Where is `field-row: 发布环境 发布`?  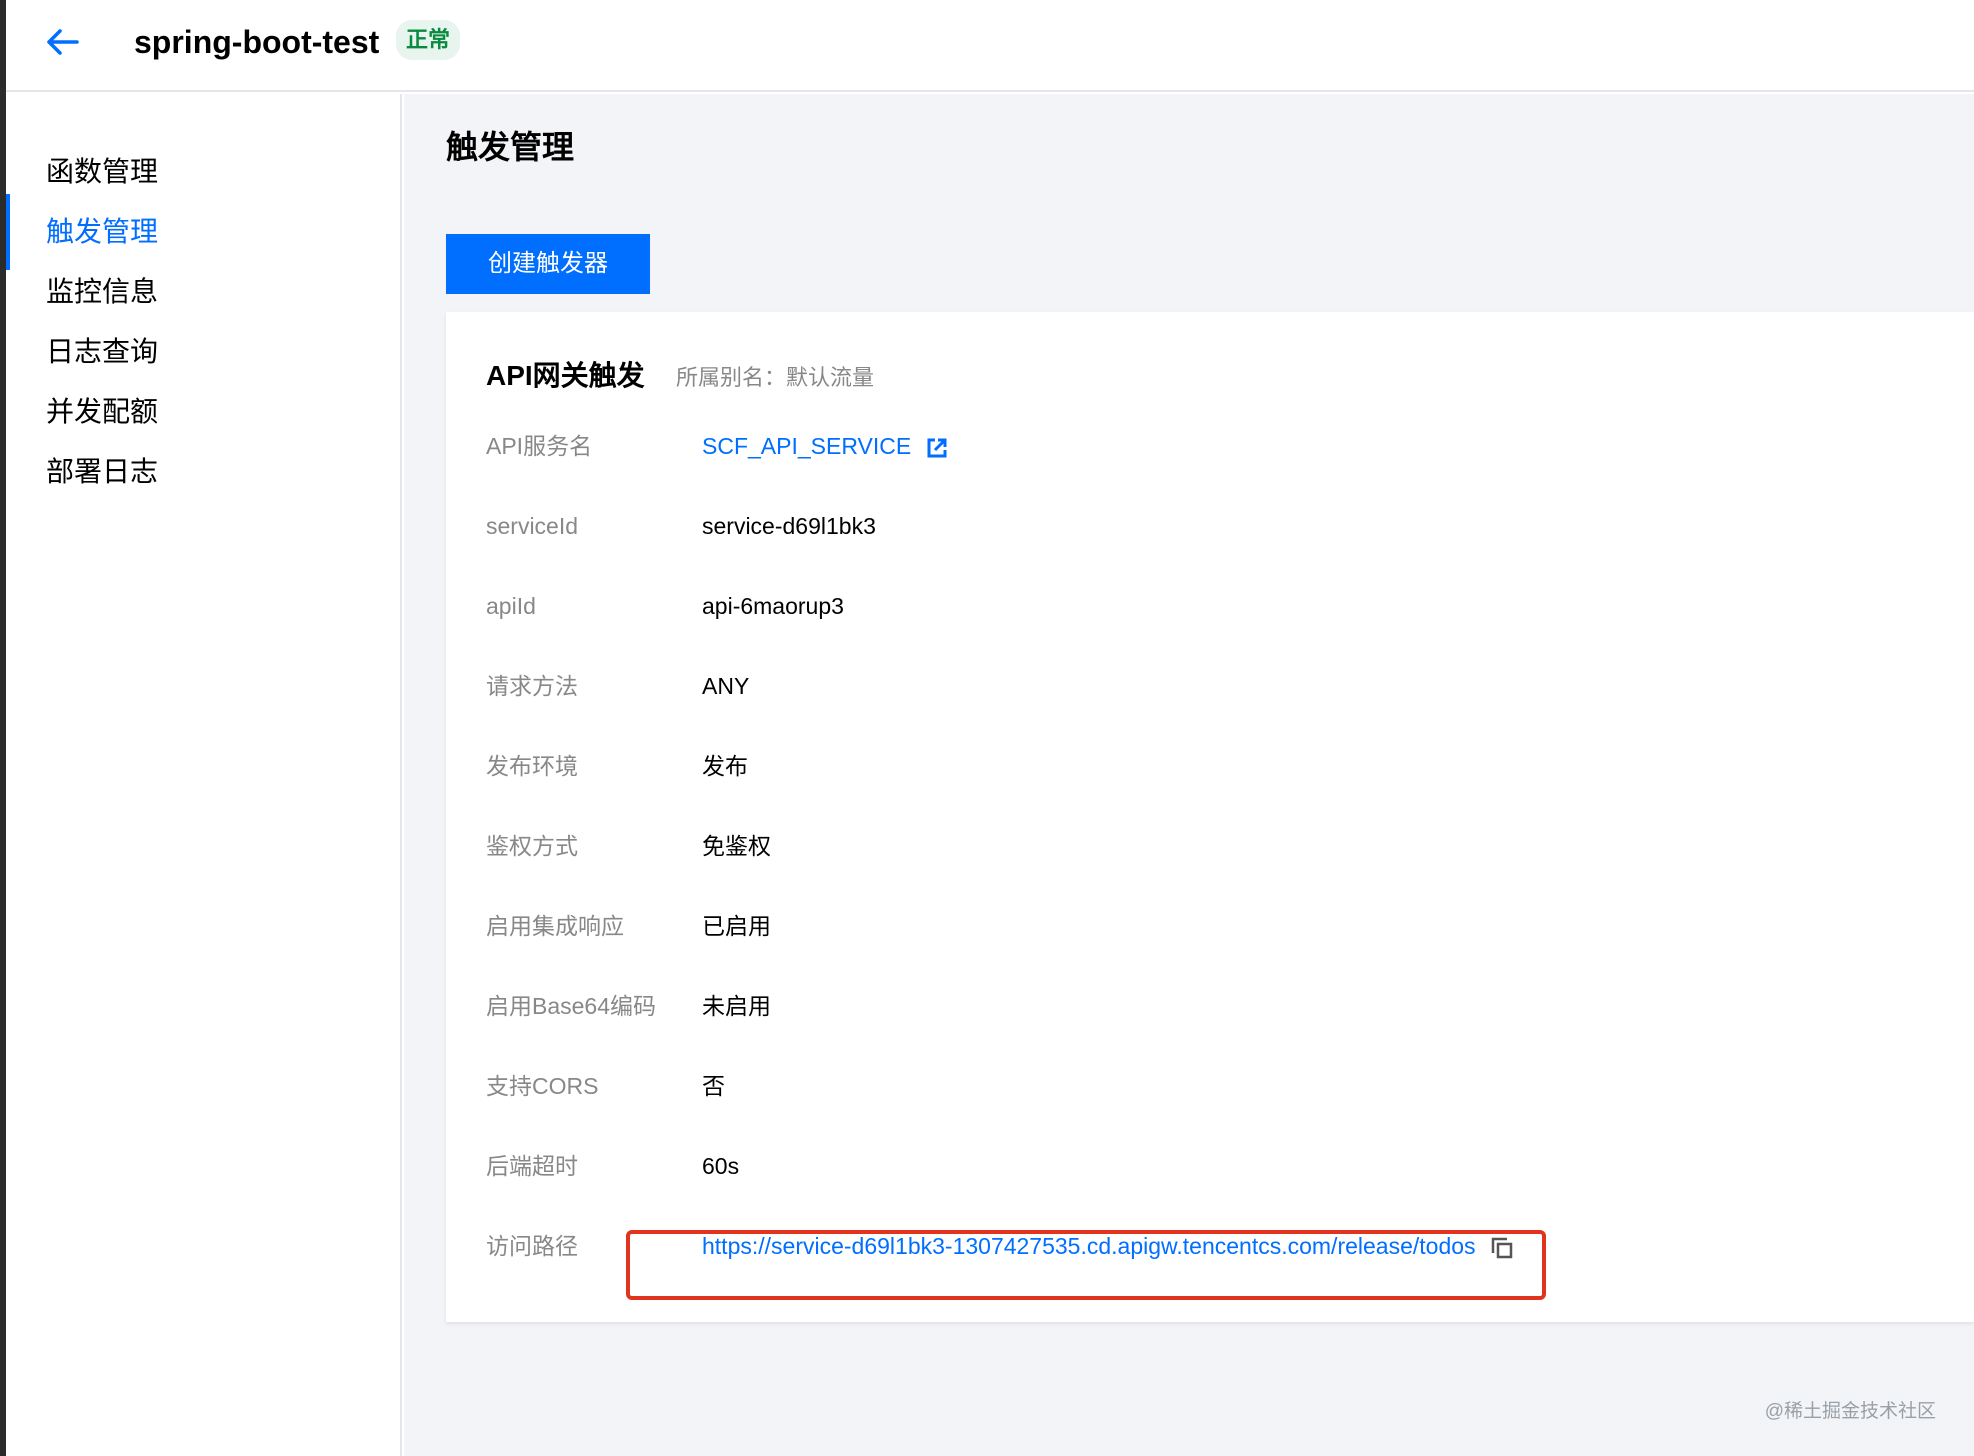
field-row: 发布环境 发布 is located at coordinates (1216, 766).